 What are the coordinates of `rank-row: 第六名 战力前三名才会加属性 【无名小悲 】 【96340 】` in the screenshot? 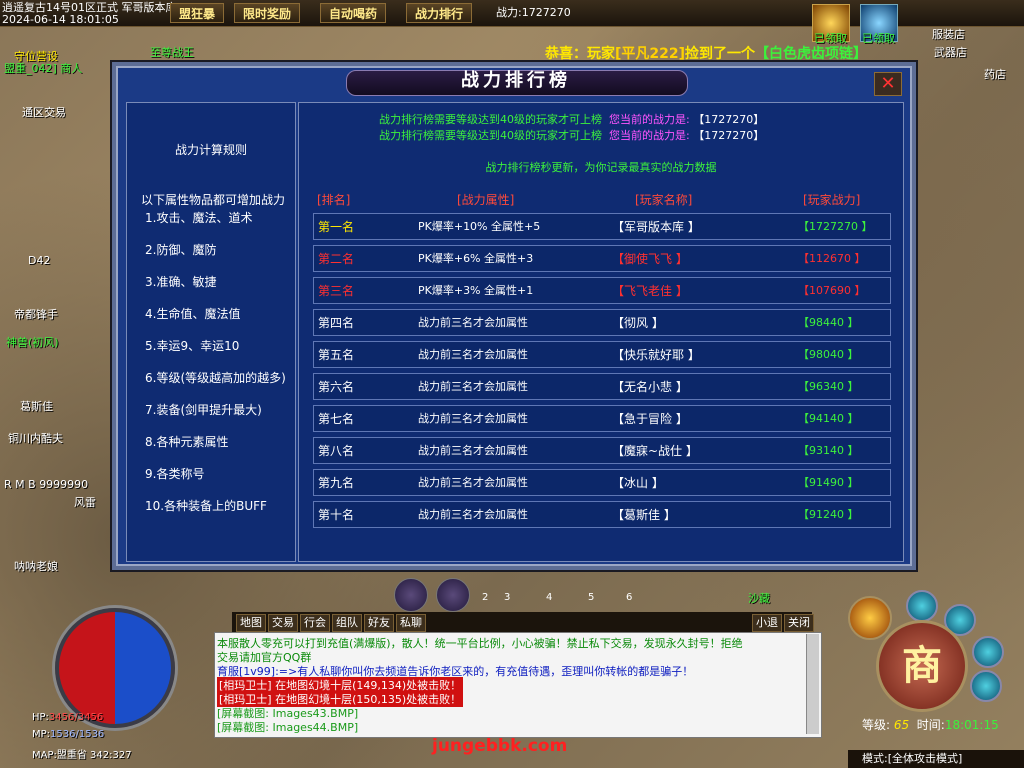 It's located at (602, 386).